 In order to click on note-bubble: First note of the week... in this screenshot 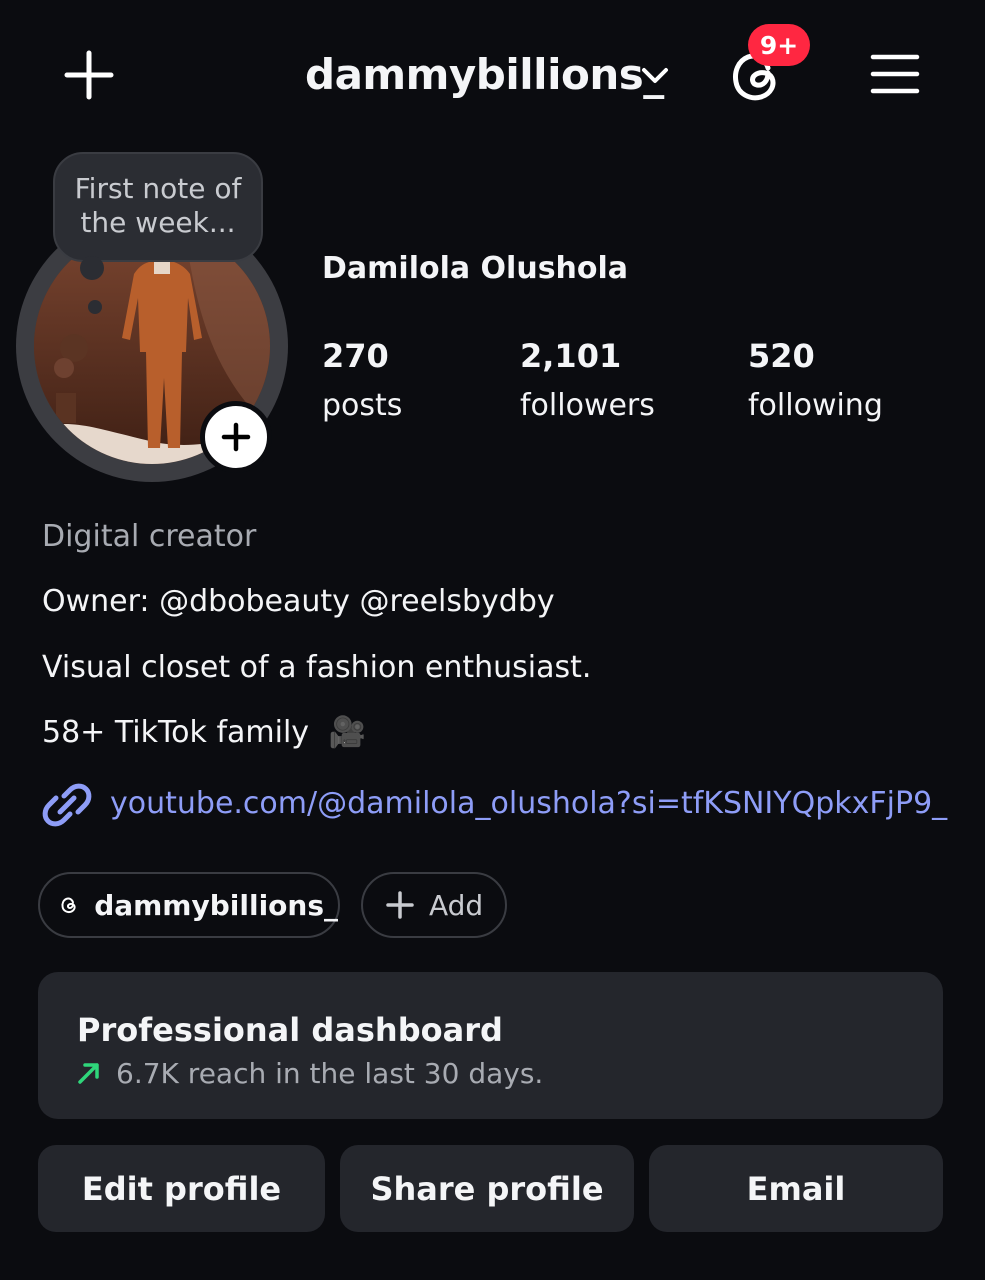, I will do `click(158, 207)`.